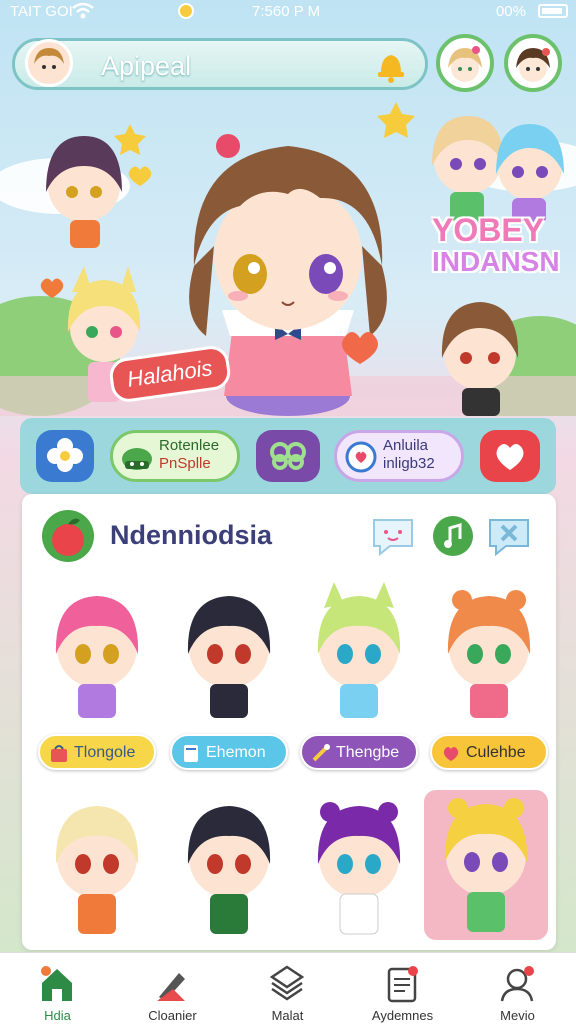 The width and height of the screenshot is (576, 1025). What do you see at coordinates (229, 678) in the screenshot?
I see `character-tile-2: Ehemon` at bounding box center [229, 678].